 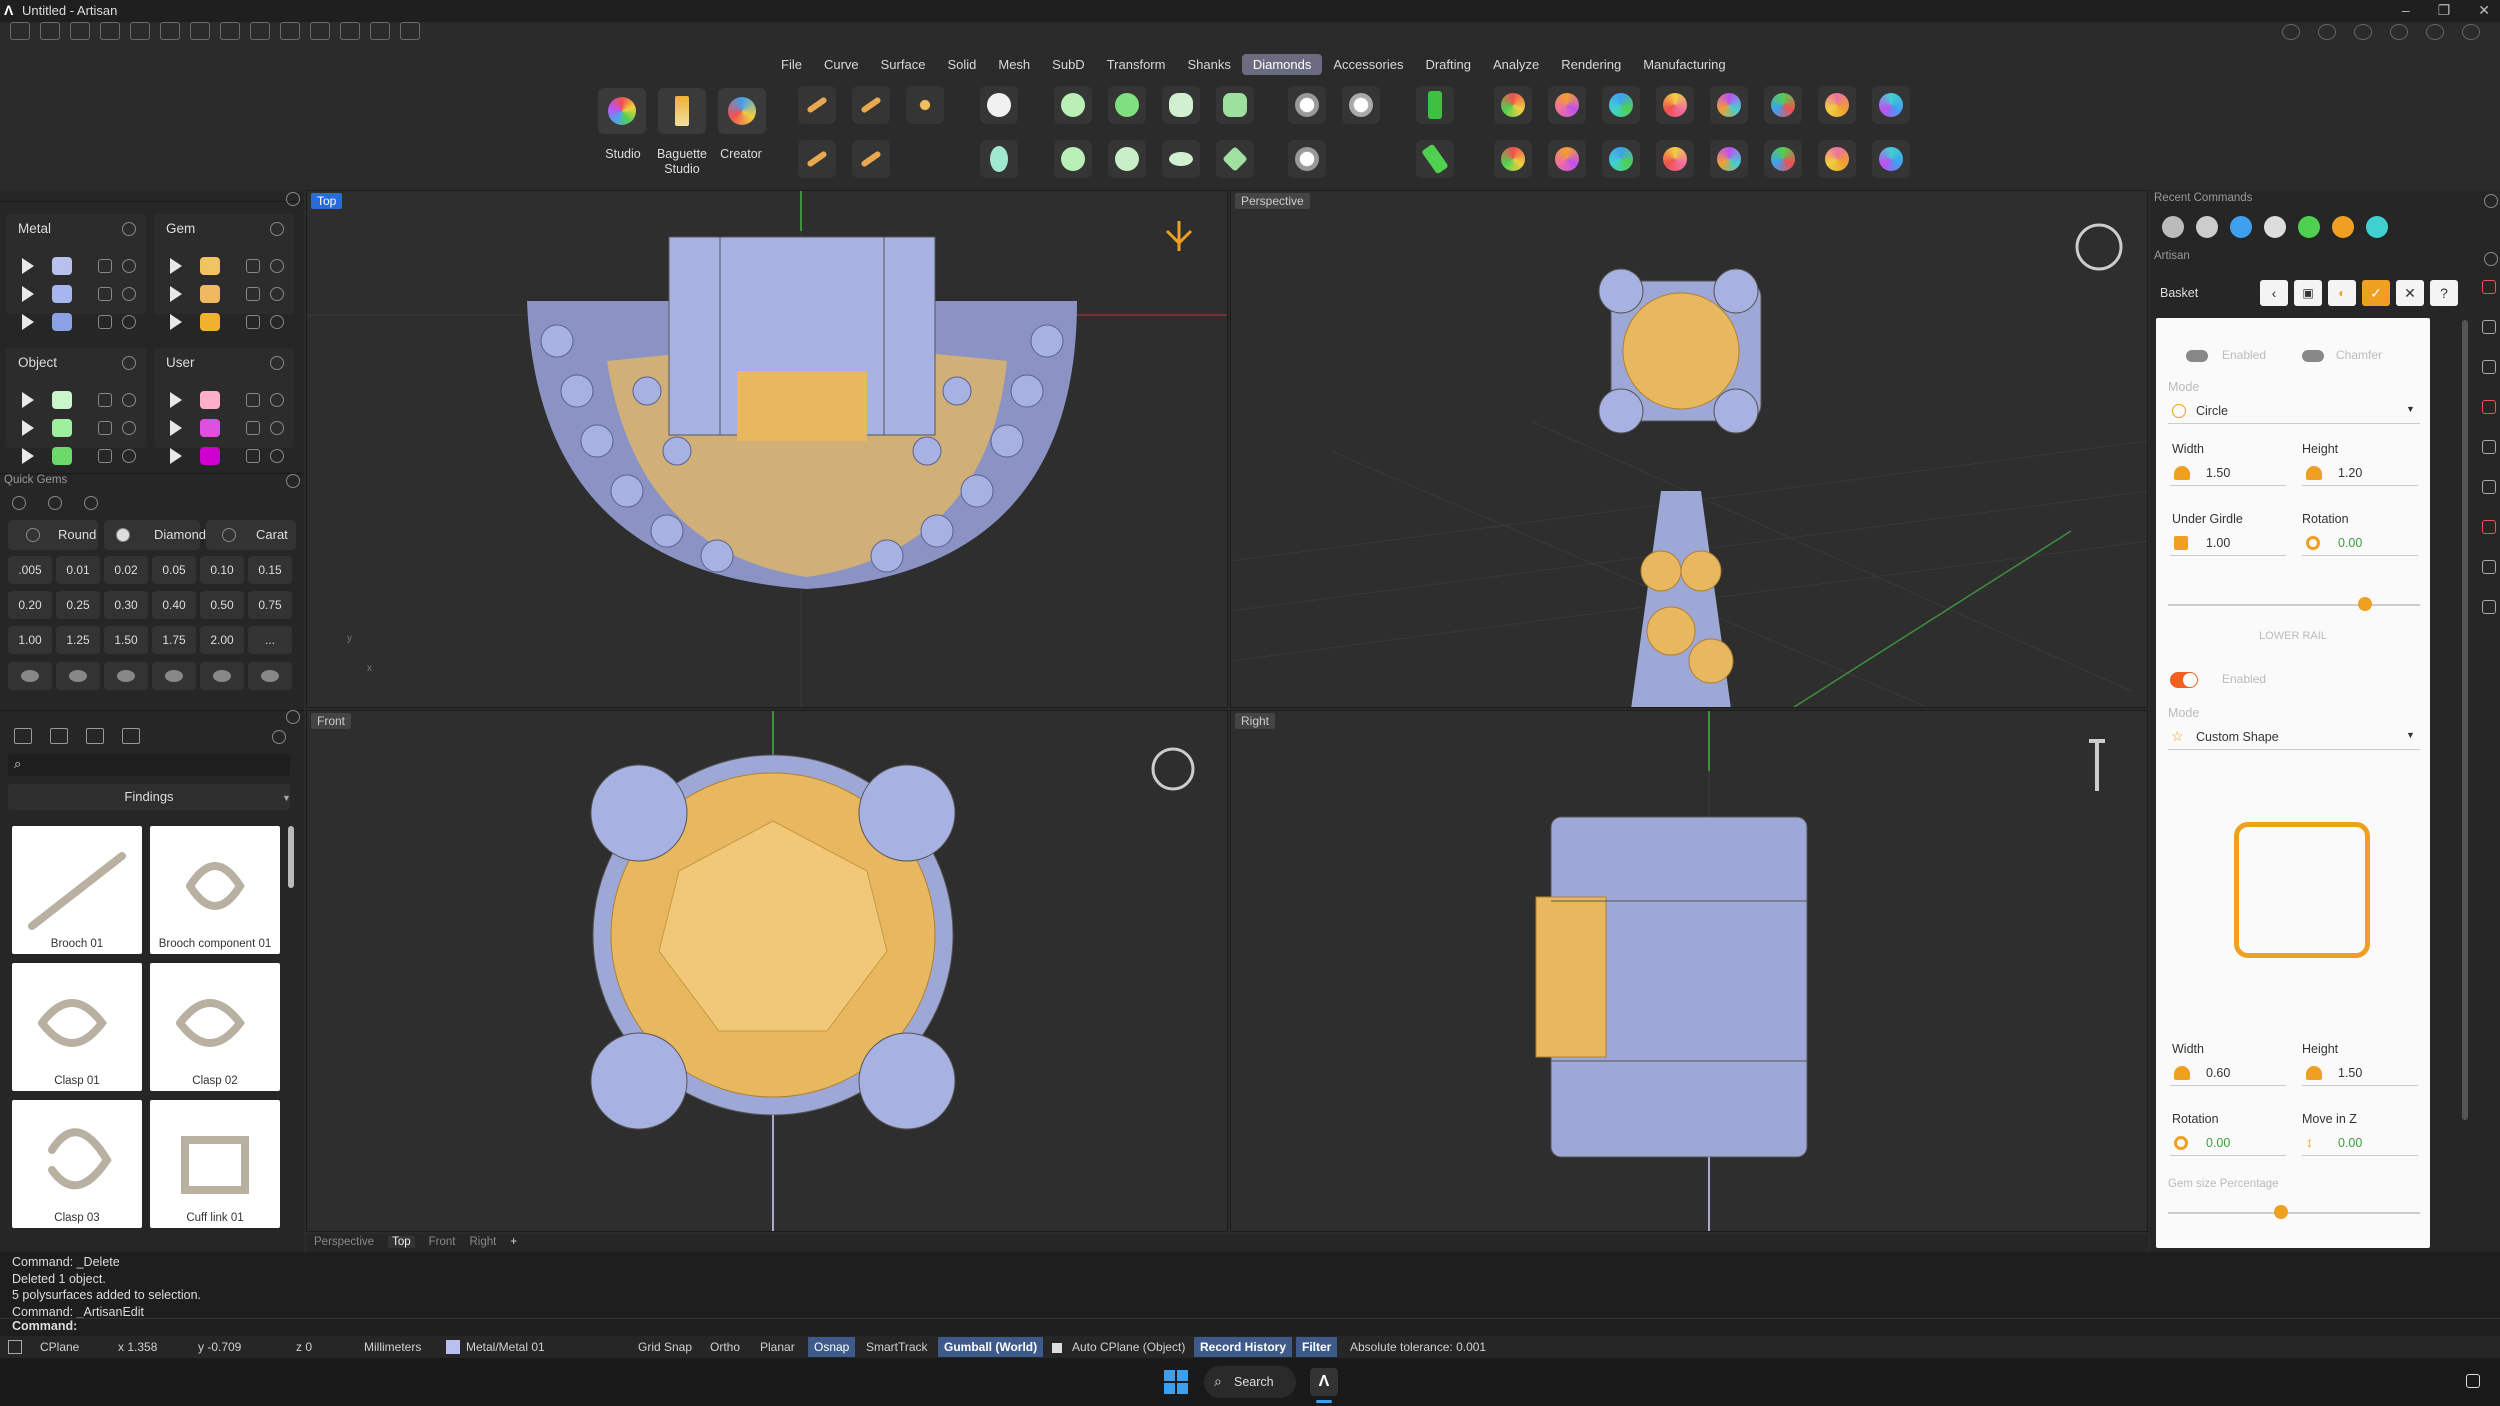 What do you see at coordinates (215, 890) in the screenshot?
I see `finding-item: Brooch component 01` at bounding box center [215, 890].